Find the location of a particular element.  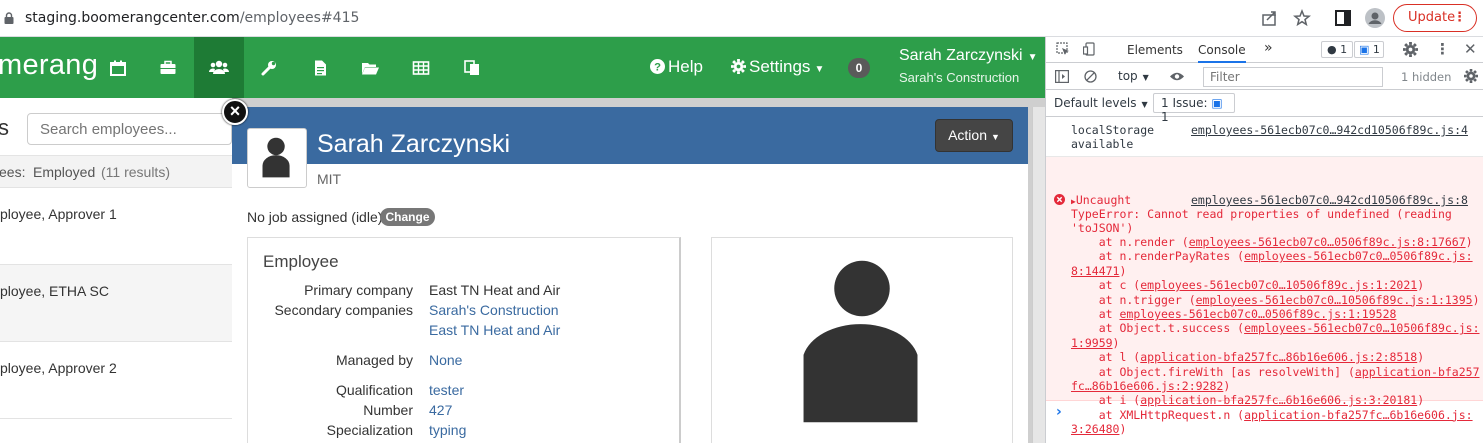

calendar-icon is located at coordinates (118, 68).